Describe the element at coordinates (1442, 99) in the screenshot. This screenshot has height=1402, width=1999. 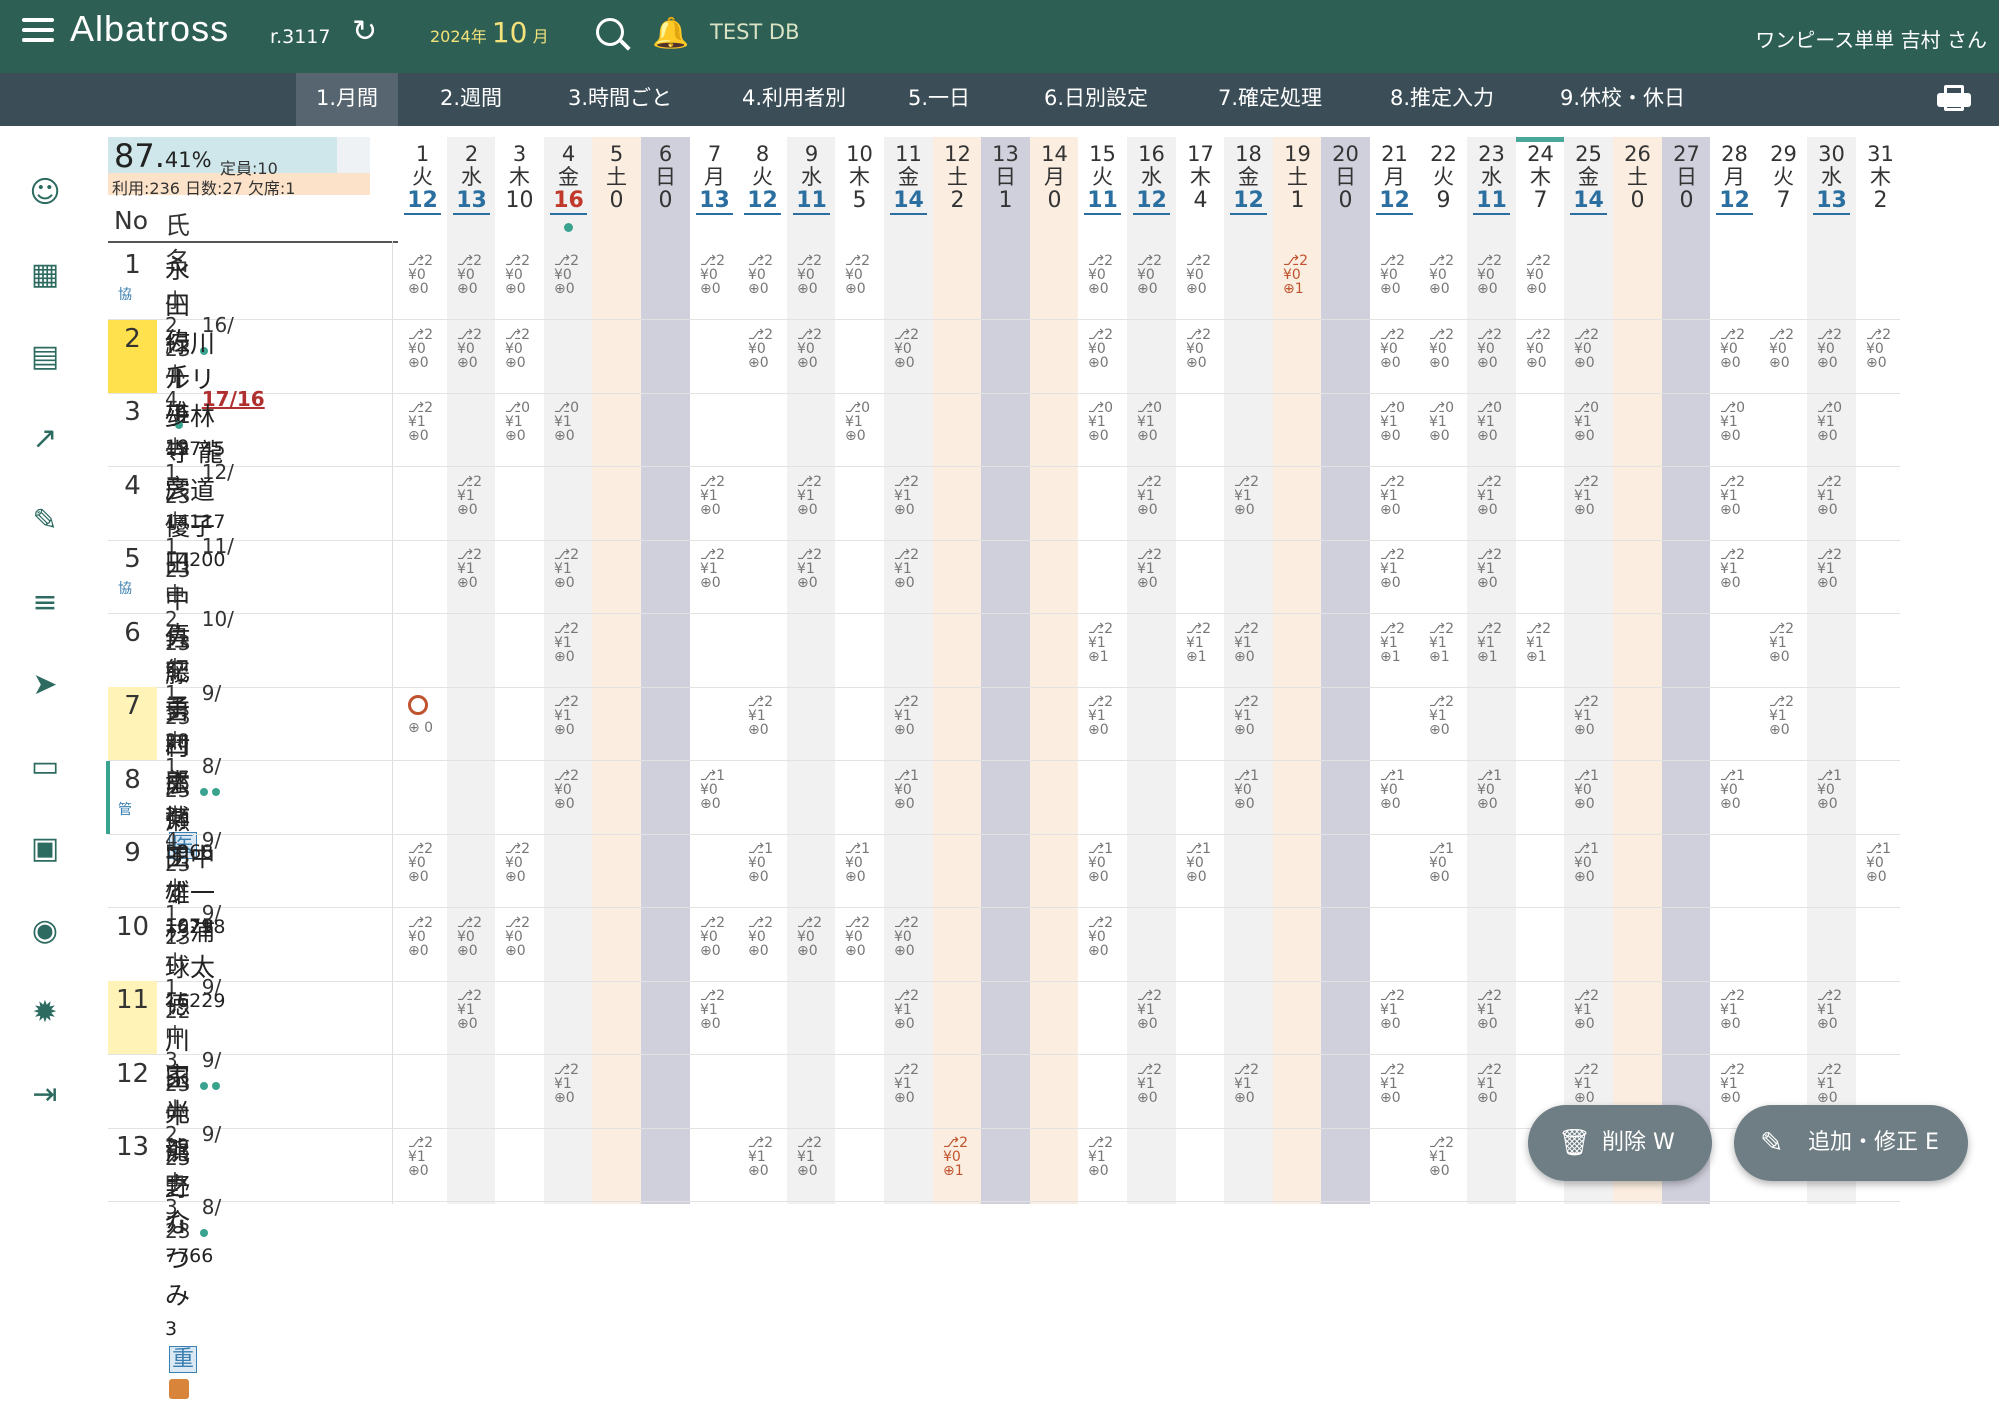
I see `tab-8: 8.推定入力` at that location.